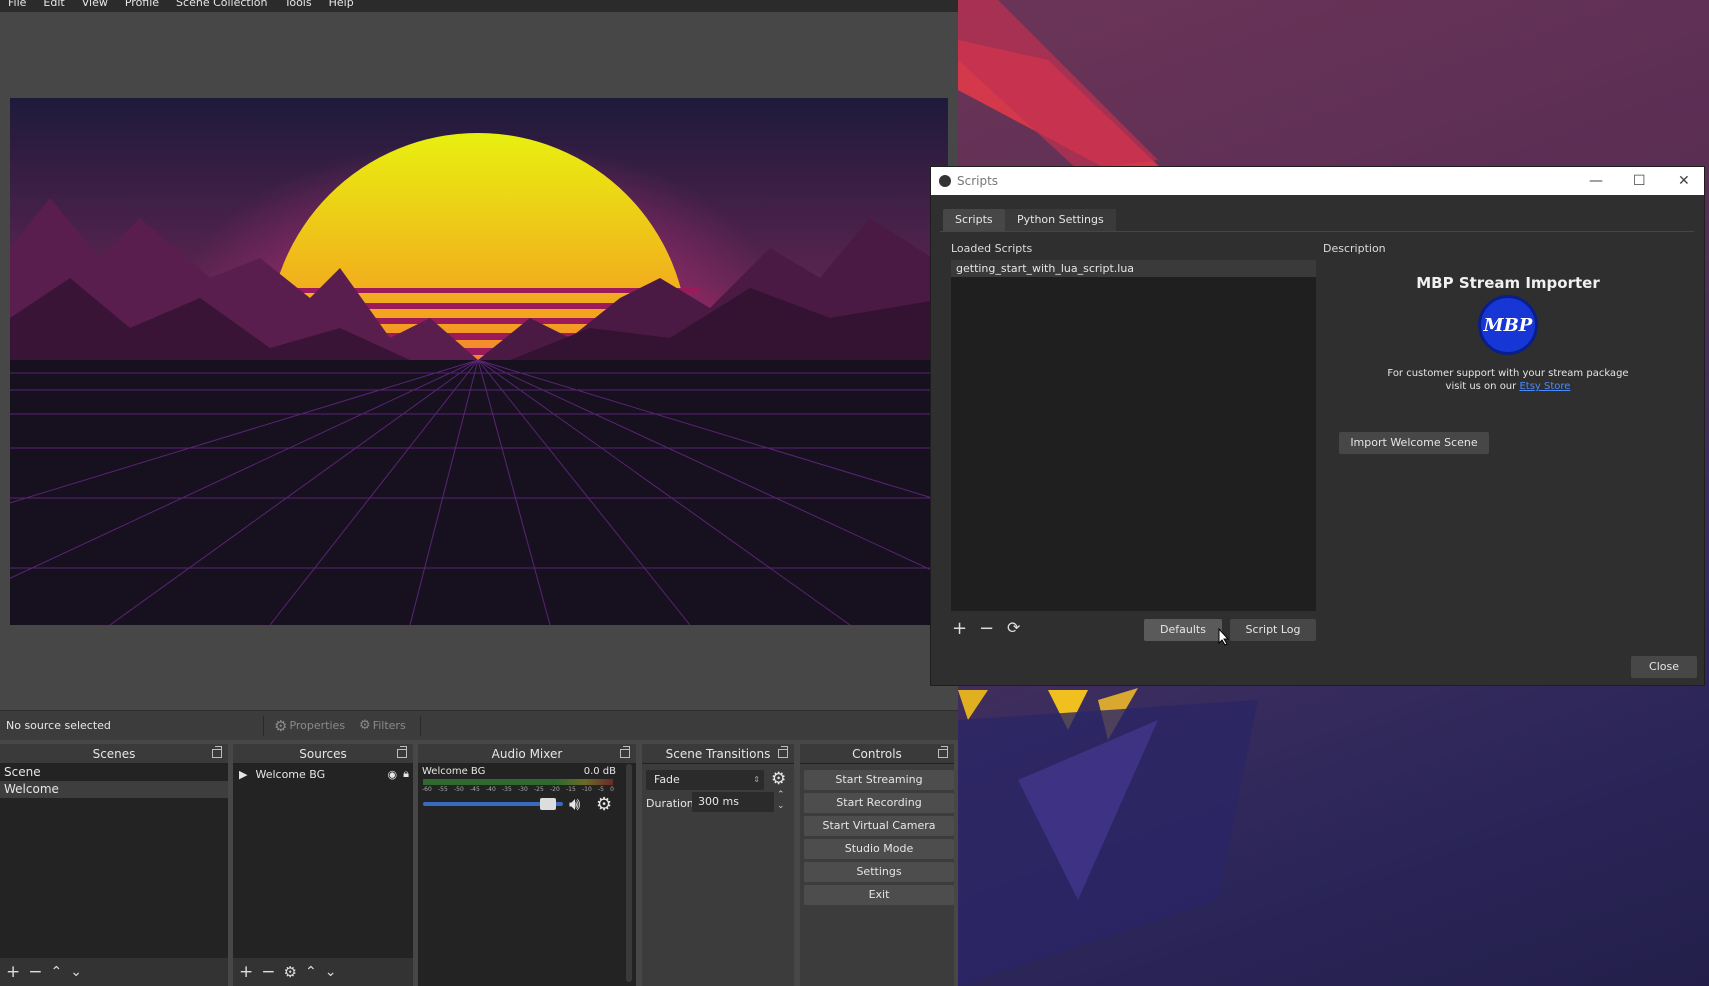  Describe the element at coordinates (667, 779) in the screenshot. I see `transition-select-value: Fade` at that location.